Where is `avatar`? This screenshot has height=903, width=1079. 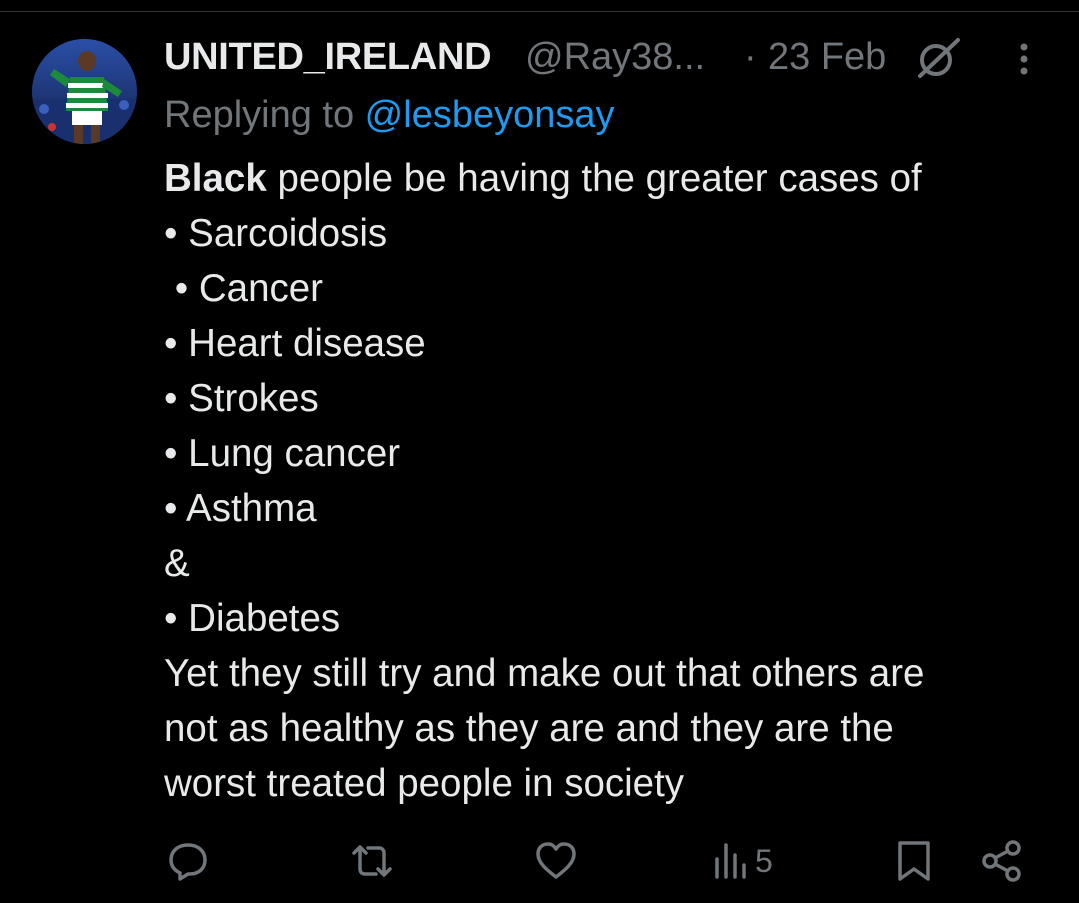 avatar is located at coordinates (84, 91).